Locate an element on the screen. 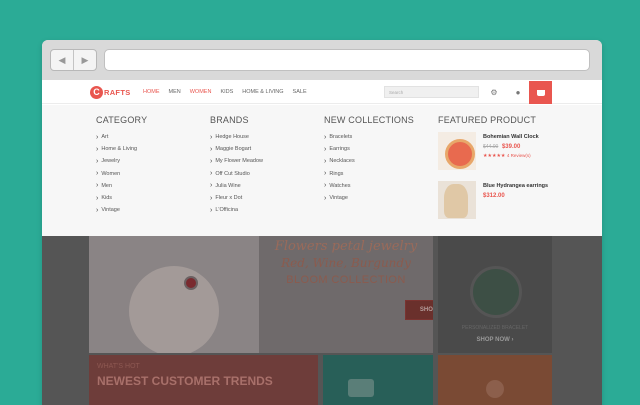 This screenshot has width=640, height=405. logo: C RAFTS is located at coordinates (110, 92).